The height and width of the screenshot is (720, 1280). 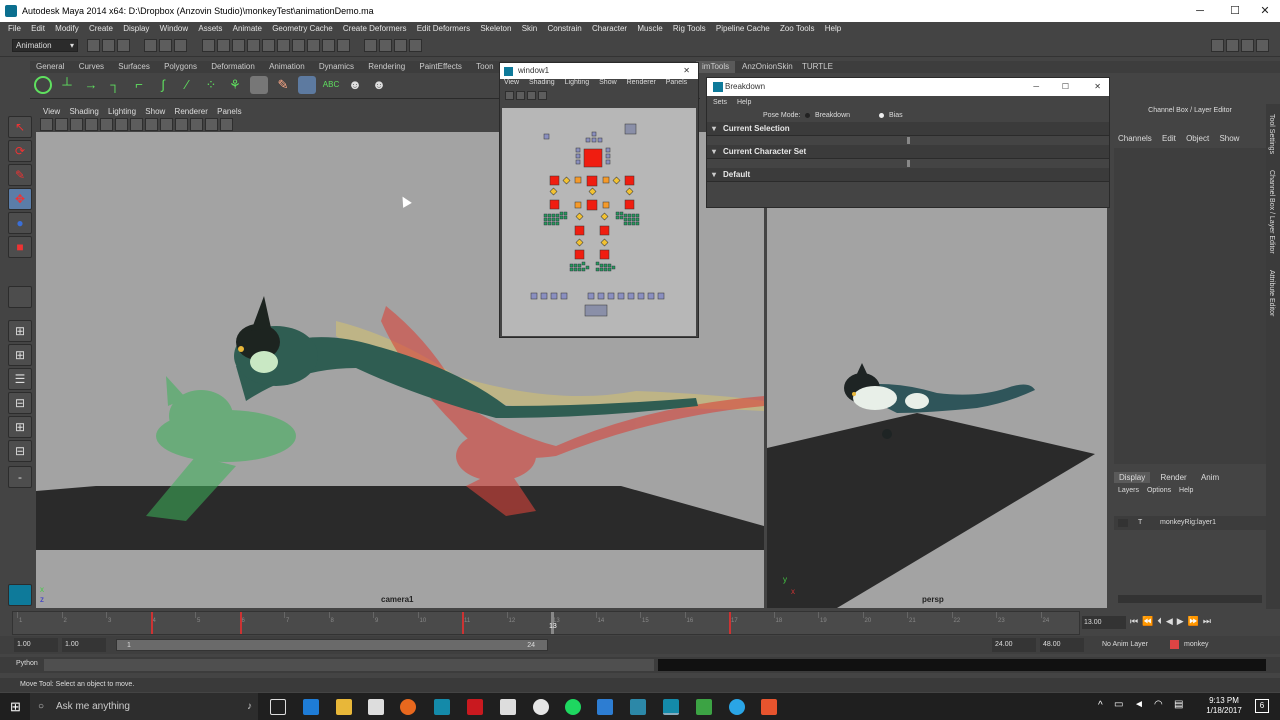 I want to click on upwork-icon, so click(x=541, y=707).